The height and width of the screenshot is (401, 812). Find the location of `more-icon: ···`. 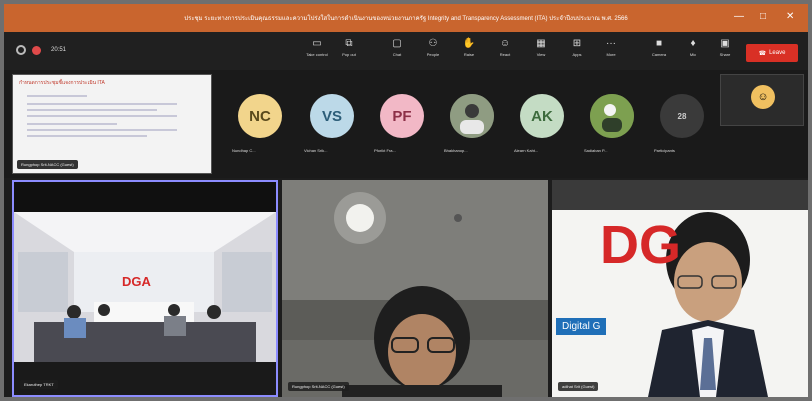

more-icon: ··· is located at coordinates (611, 43).